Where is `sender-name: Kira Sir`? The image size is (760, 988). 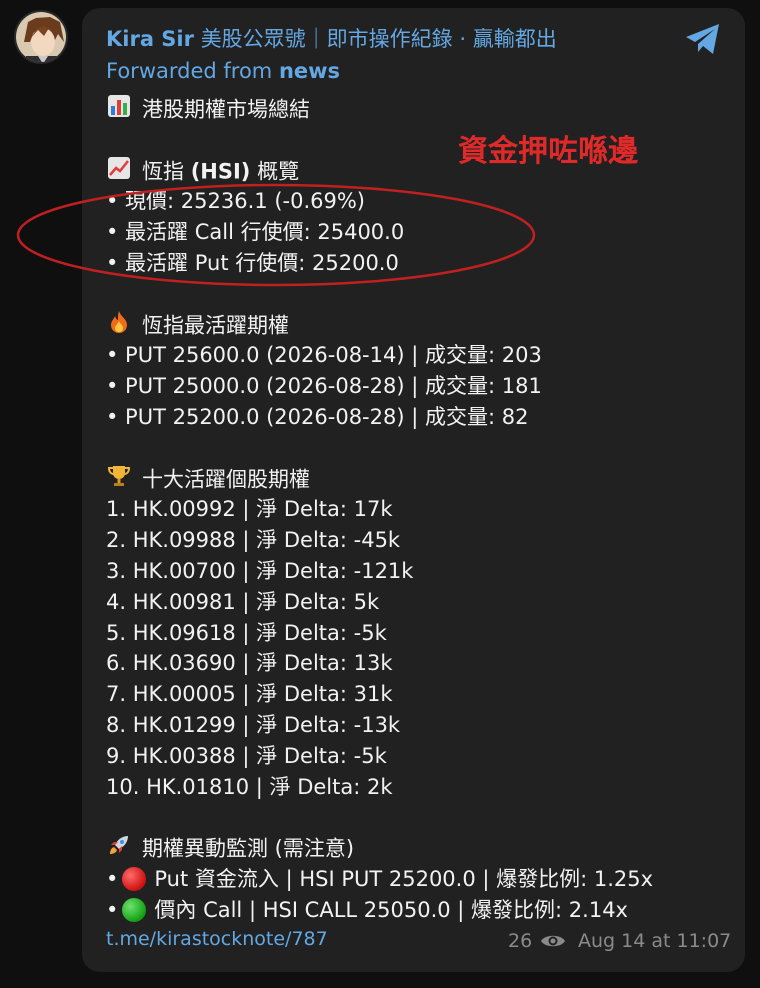
sender-name: Kira Sir is located at coordinates (150, 39).